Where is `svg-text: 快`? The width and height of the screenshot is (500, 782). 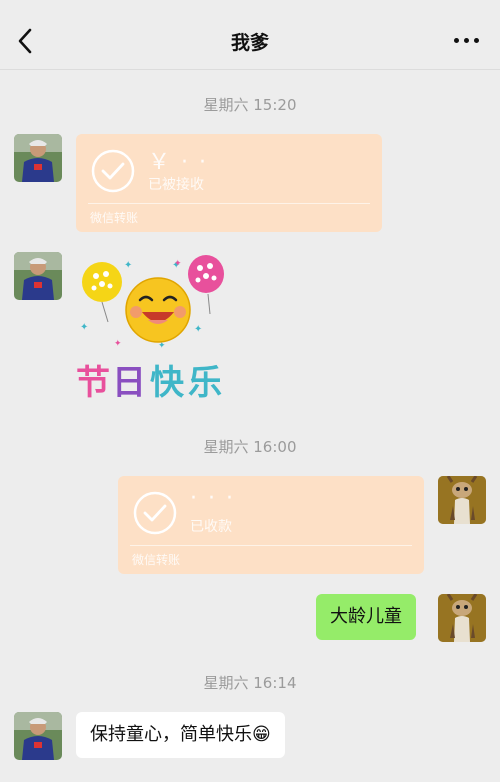 svg-text: 快 is located at coordinates (167, 383).